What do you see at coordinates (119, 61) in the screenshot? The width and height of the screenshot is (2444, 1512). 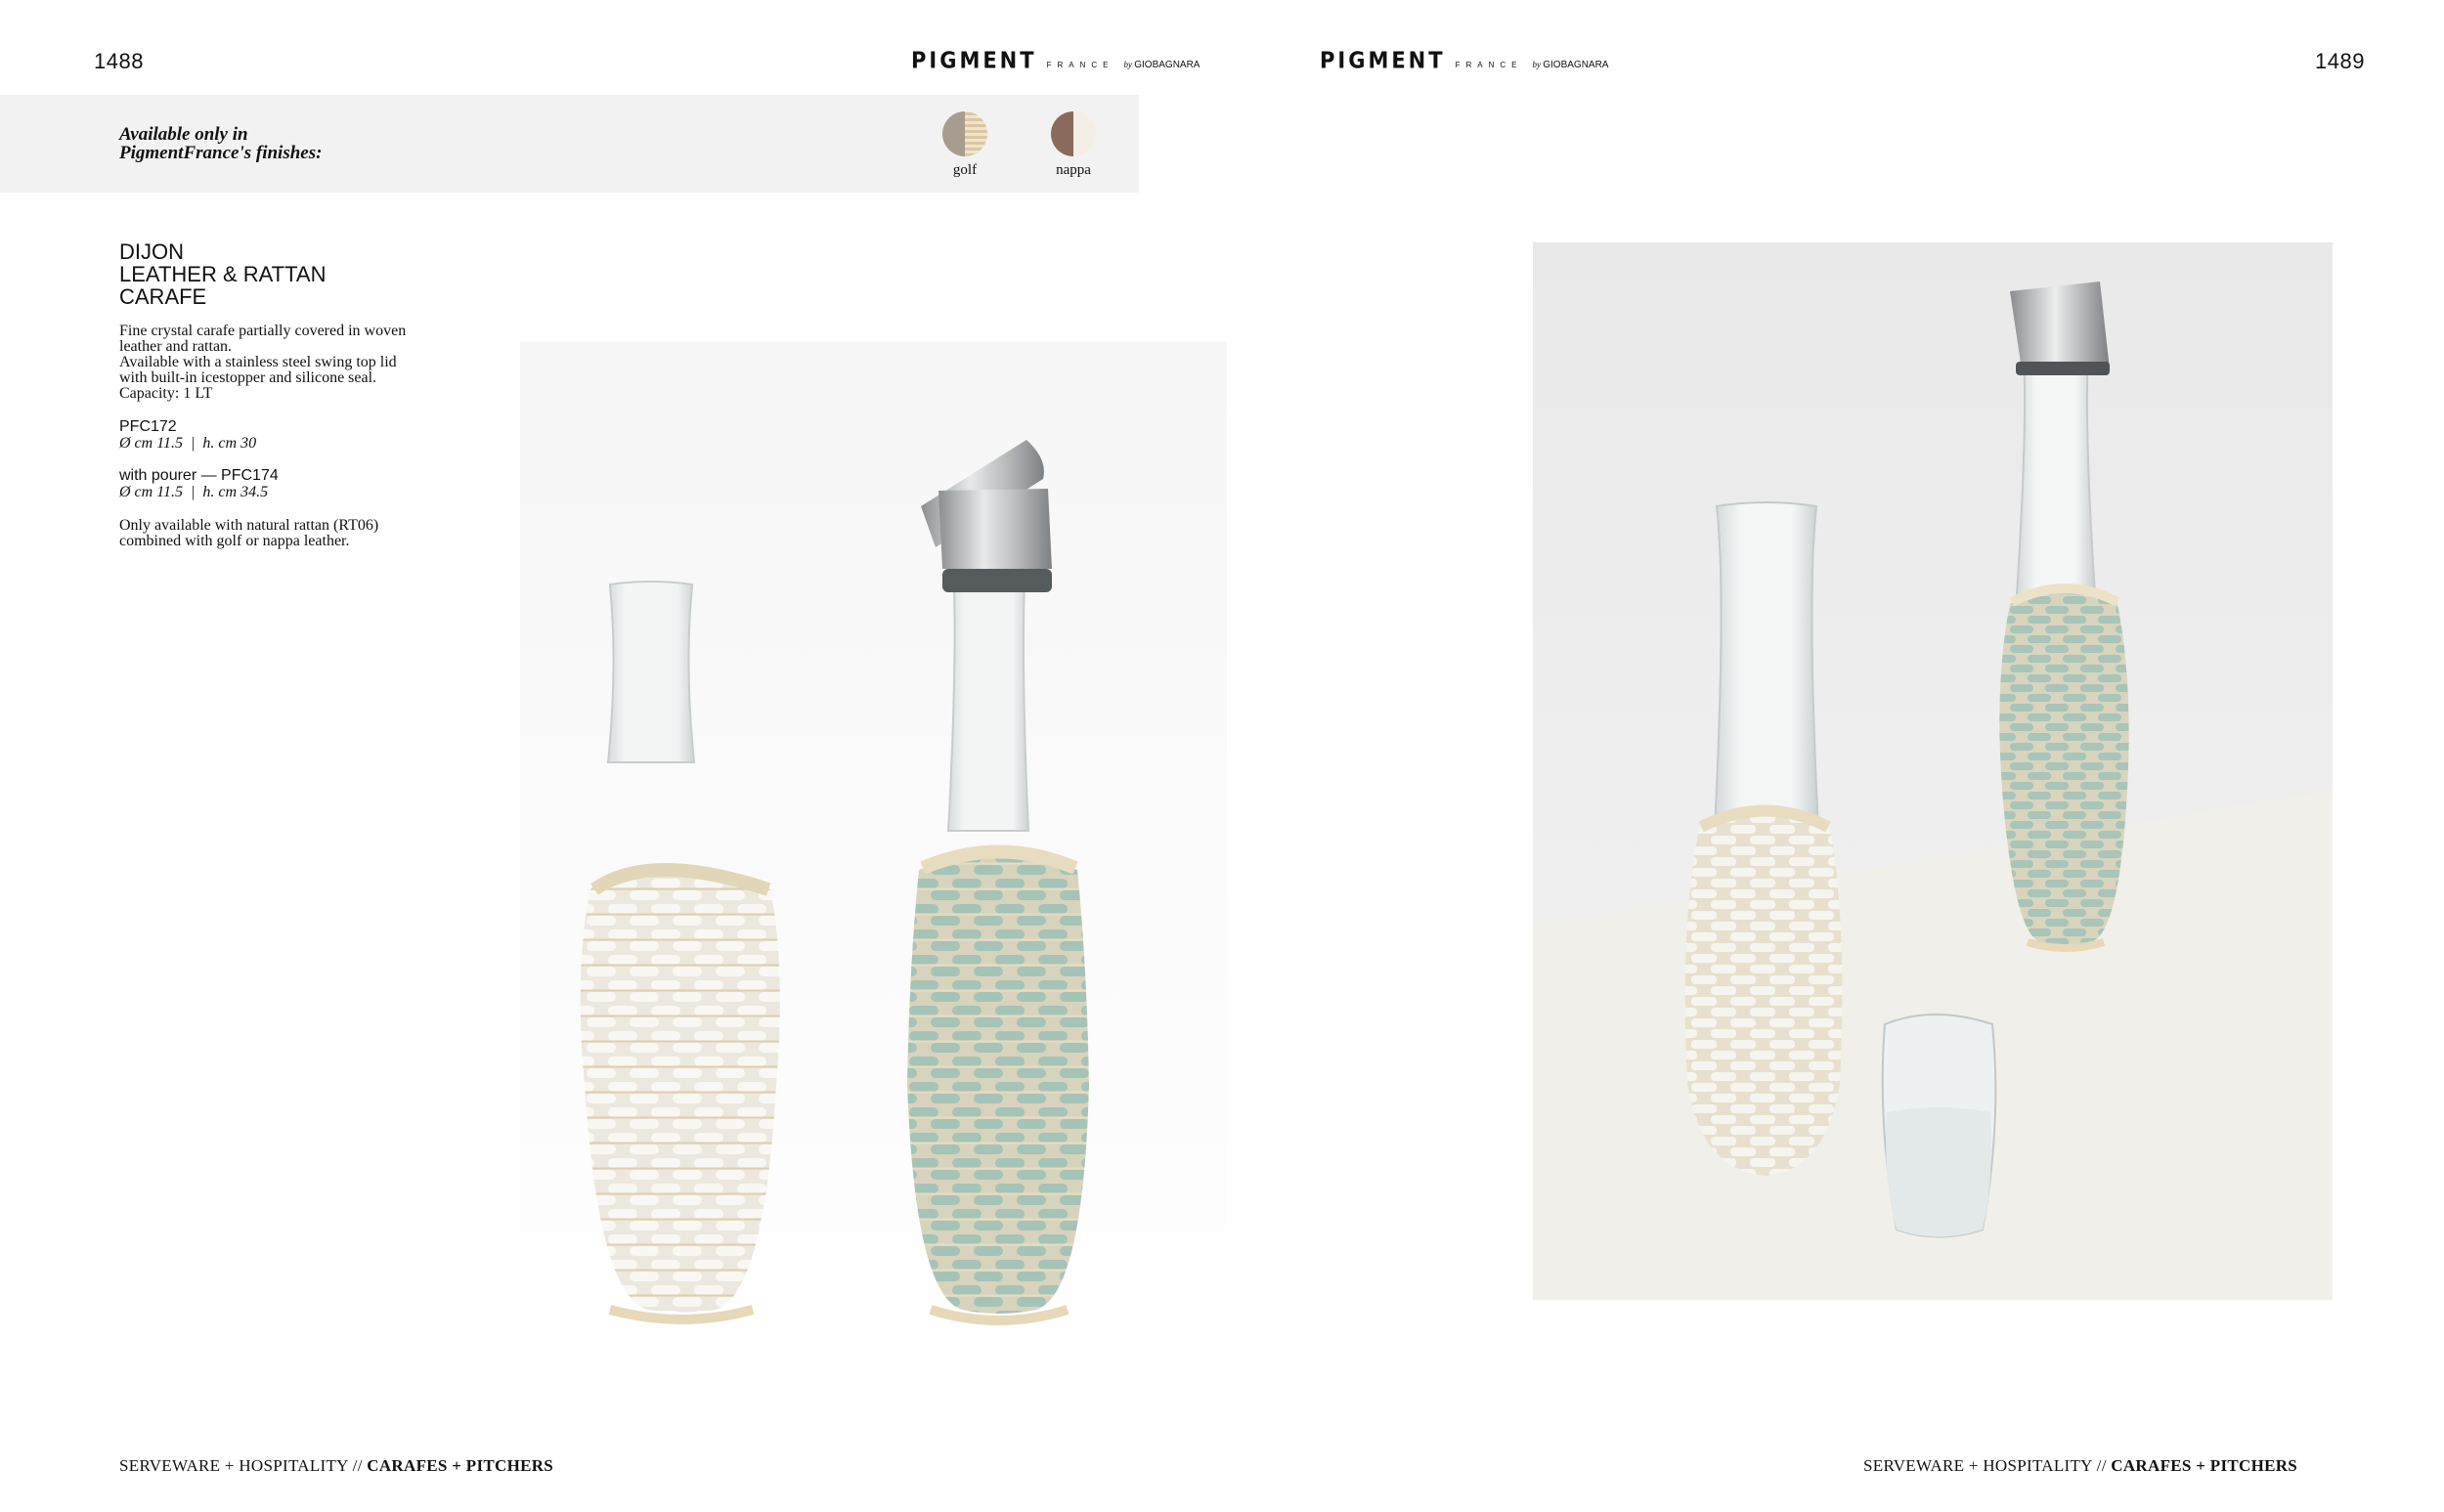 I see `page-number-left: 1488` at bounding box center [119, 61].